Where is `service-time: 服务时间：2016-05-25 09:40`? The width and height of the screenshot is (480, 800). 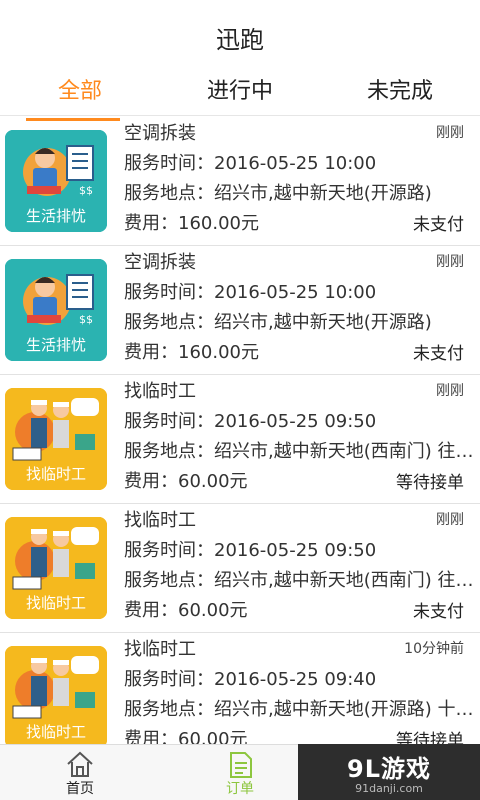
service-time: 服务时间：2016-05-25 09:40 is located at coordinates (250, 679).